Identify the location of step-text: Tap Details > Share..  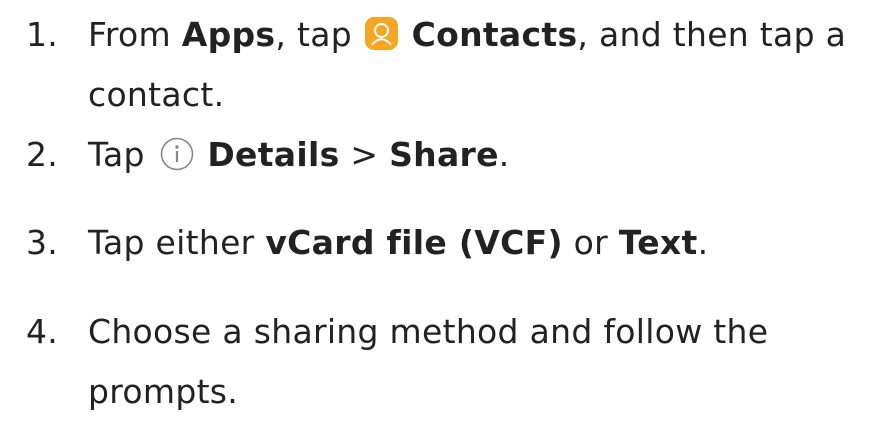
(478, 155).